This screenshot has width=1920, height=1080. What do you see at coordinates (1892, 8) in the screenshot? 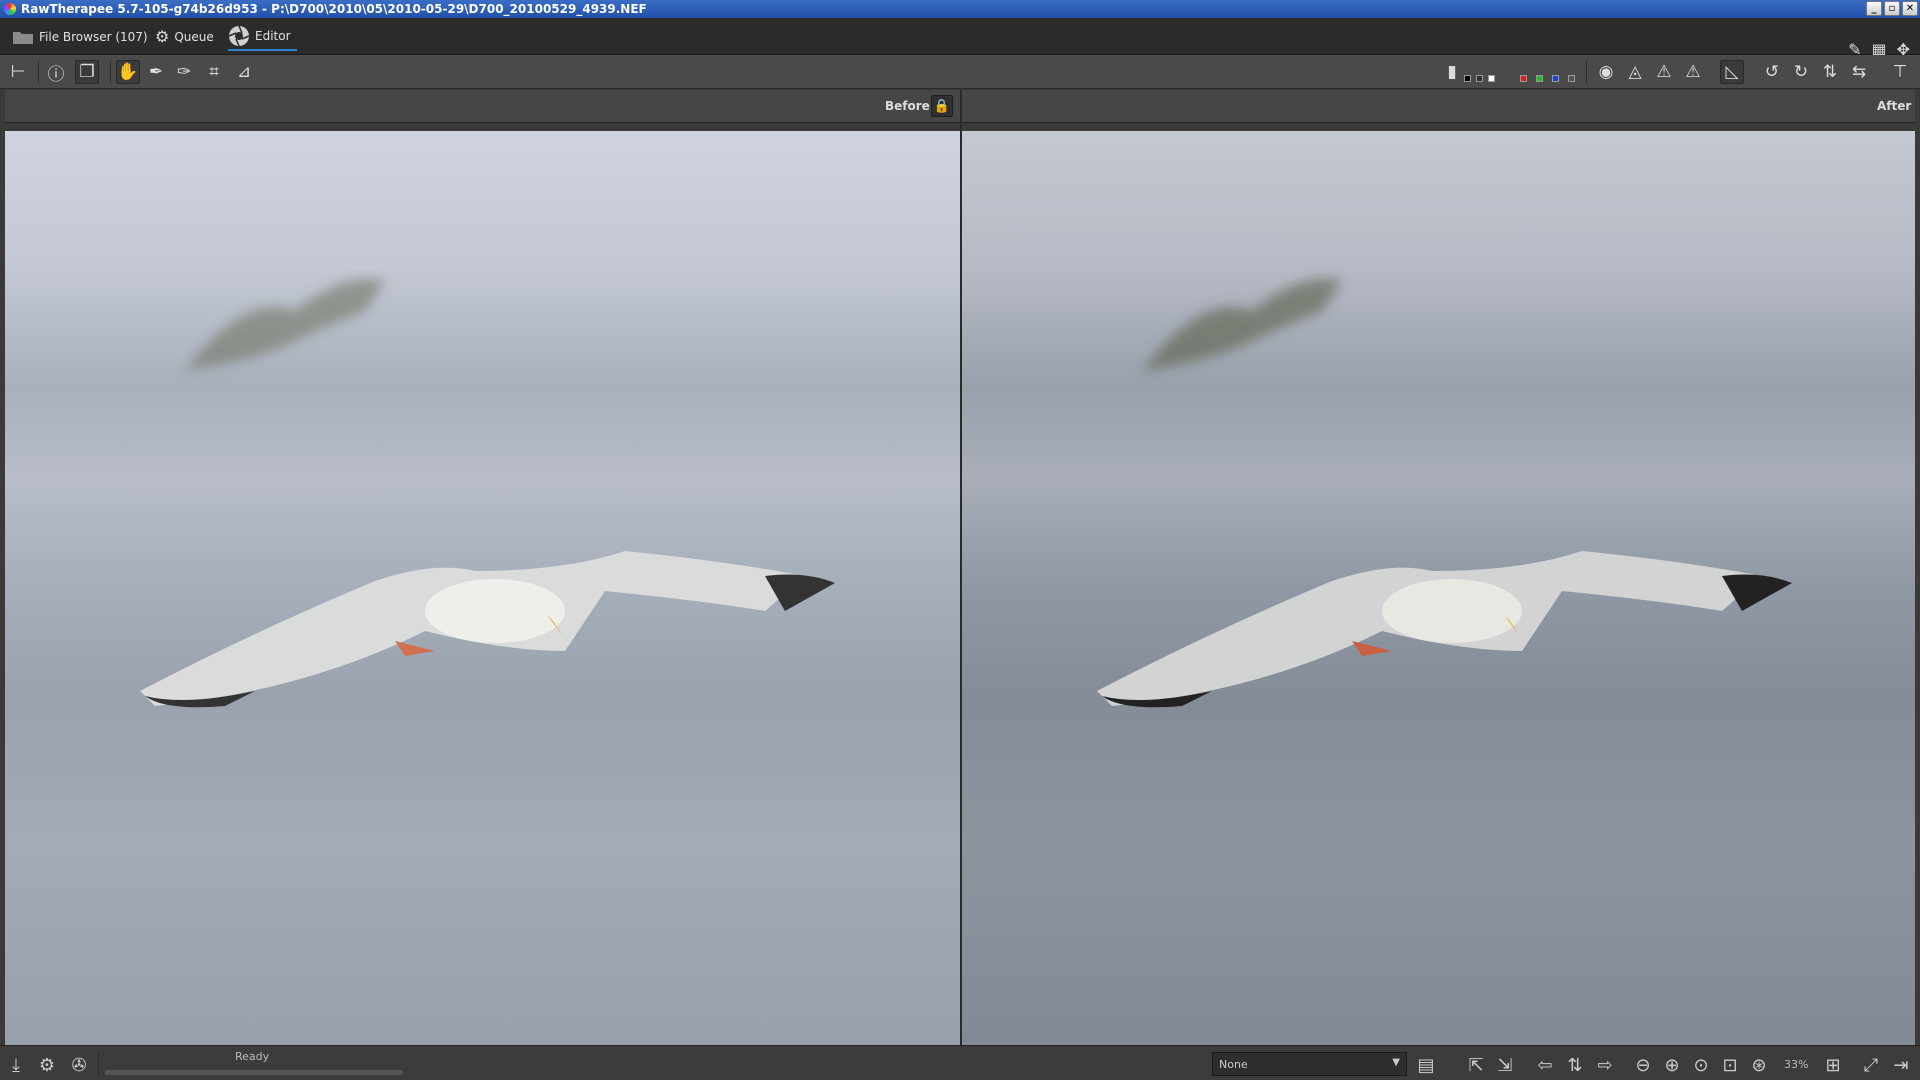
I see `maximize-button: ▫` at bounding box center [1892, 8].